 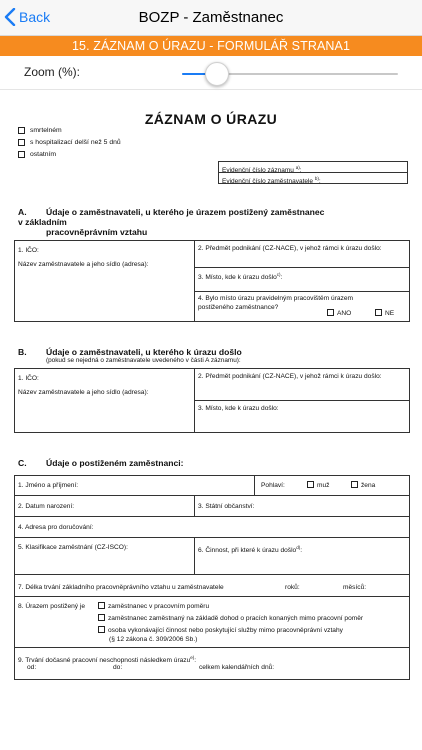 What do you see at coordinates (153, 639) in the screenshot?
I see `c-type-services-law: (§ 12 zákona č. 309/2006 Sb.)` at bounding box center [153, 639].